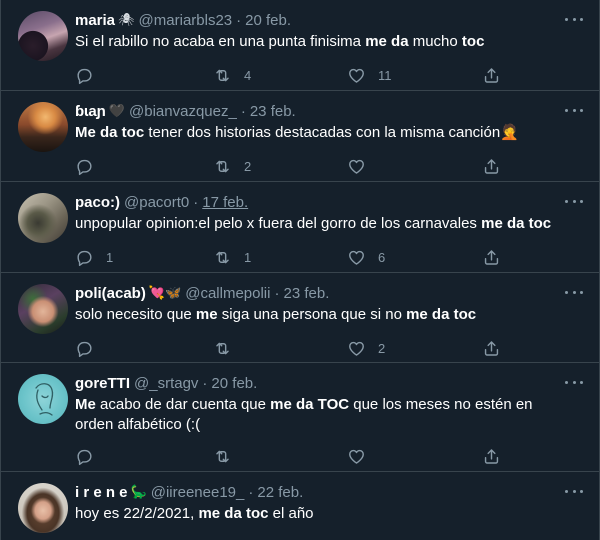 The width and height of the screenshot is (600, 540). I want to click on tweet-header: maria 🕷 @mariarbls23 · 20 feb., so click(329, 20).